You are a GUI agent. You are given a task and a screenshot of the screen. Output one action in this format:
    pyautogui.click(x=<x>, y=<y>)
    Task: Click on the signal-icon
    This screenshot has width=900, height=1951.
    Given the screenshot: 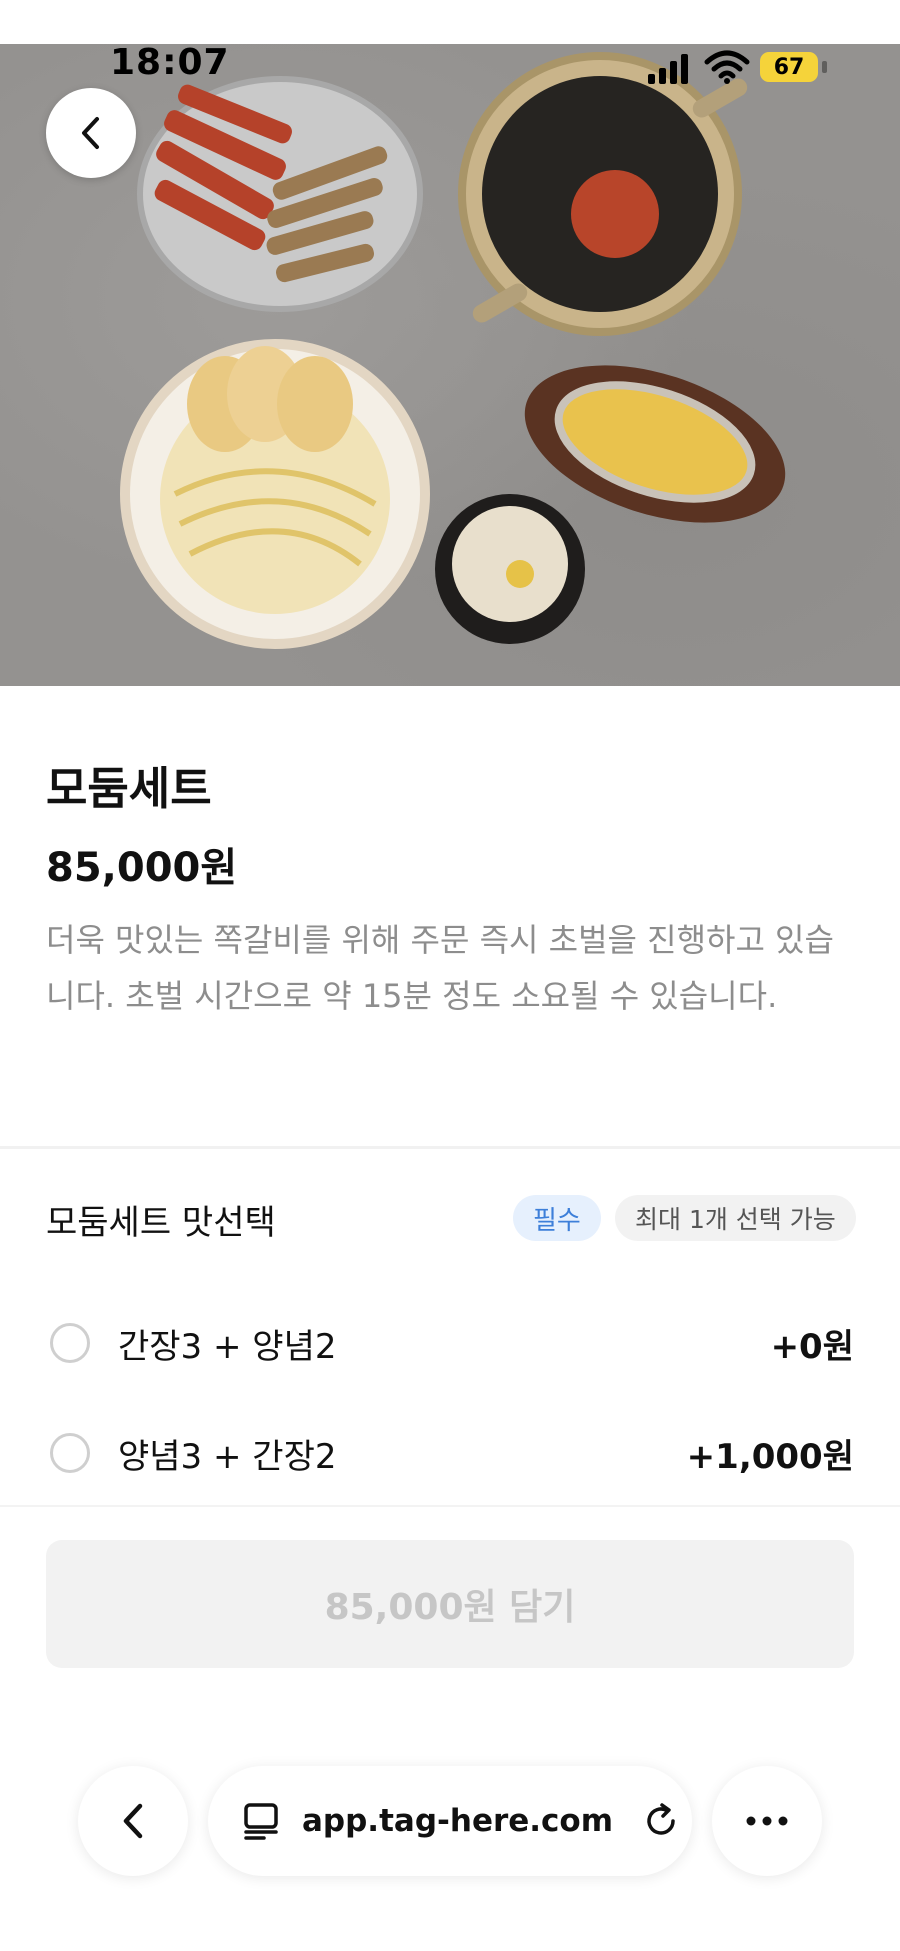 What is the action you would take?
    pyautogui.click(x=668, y=69)
    